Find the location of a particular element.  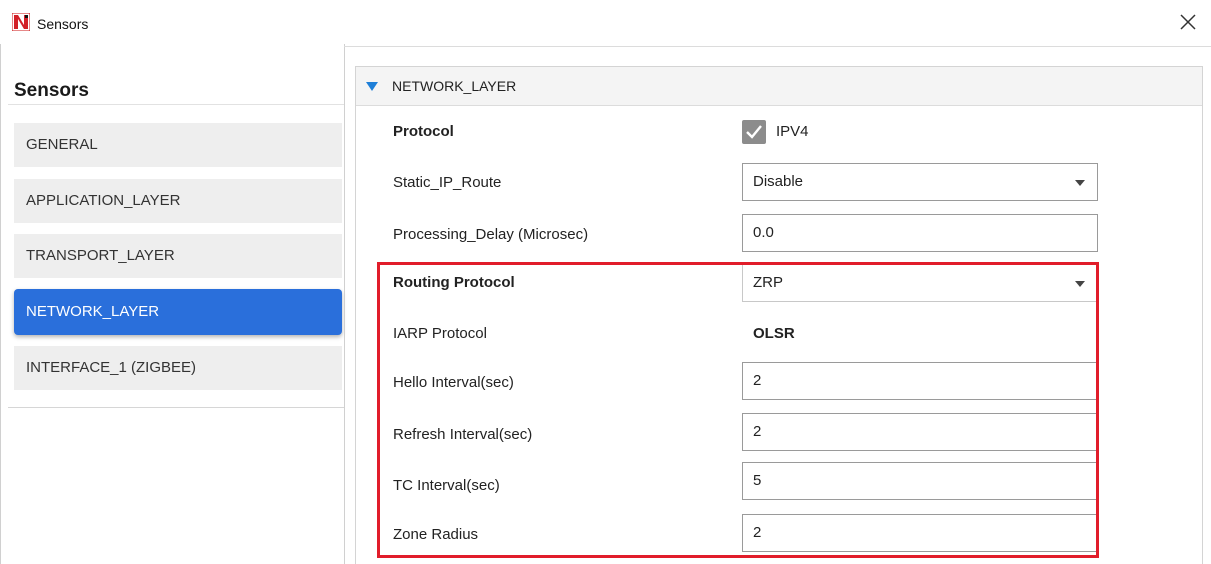

sidebar-title: Sensors is located at coordinates (51, 90).